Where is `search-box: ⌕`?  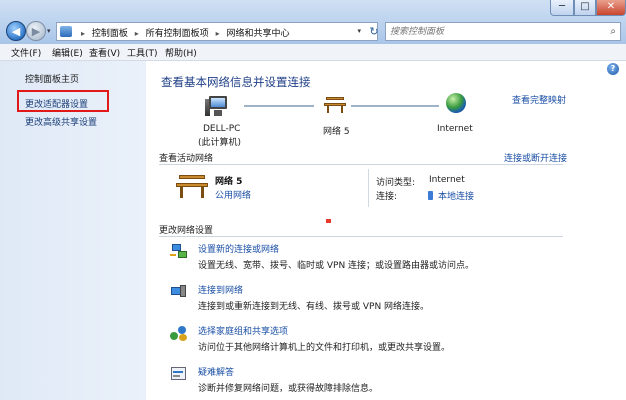 search-box: ⌕ is located at coordinates (503, 31).